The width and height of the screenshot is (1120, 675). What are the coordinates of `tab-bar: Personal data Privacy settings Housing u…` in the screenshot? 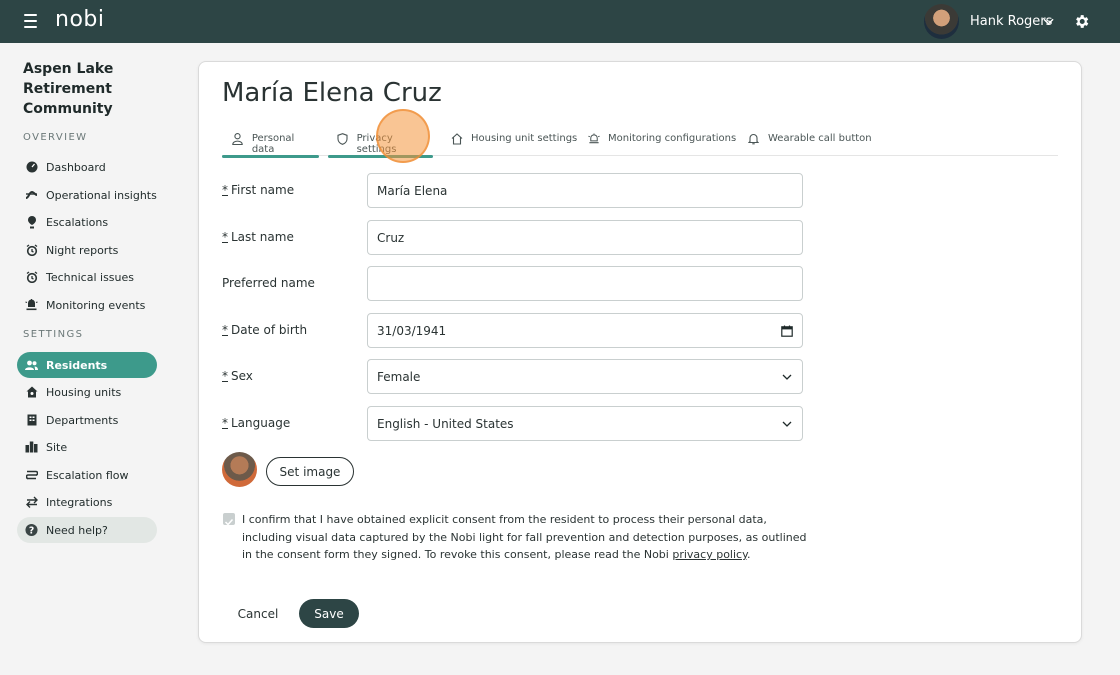 It's located at (640, 144).